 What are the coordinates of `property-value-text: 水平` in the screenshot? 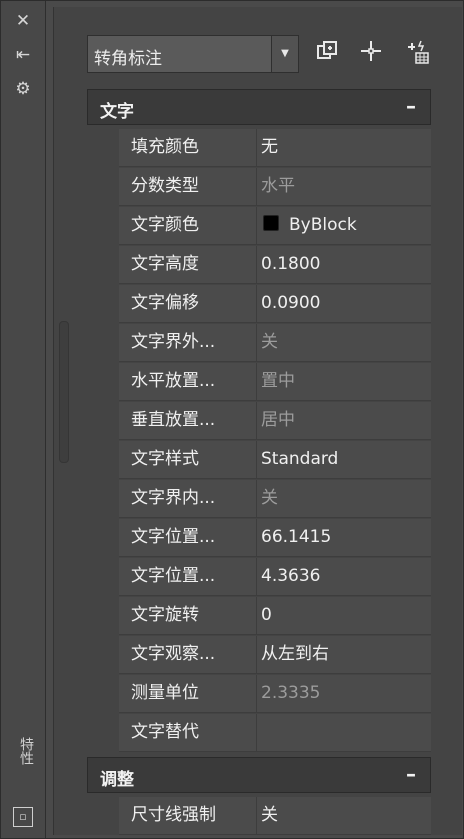 It's located at (278, 186).